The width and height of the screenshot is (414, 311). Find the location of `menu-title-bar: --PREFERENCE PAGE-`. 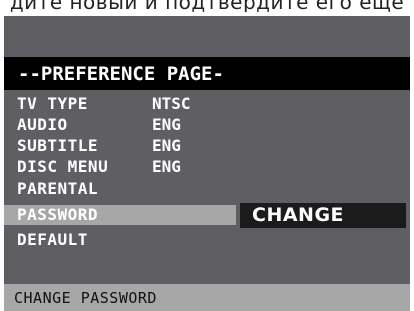

menu-title-bar: --PREFERENCE PAGE- is located at coordinates (207, 73).